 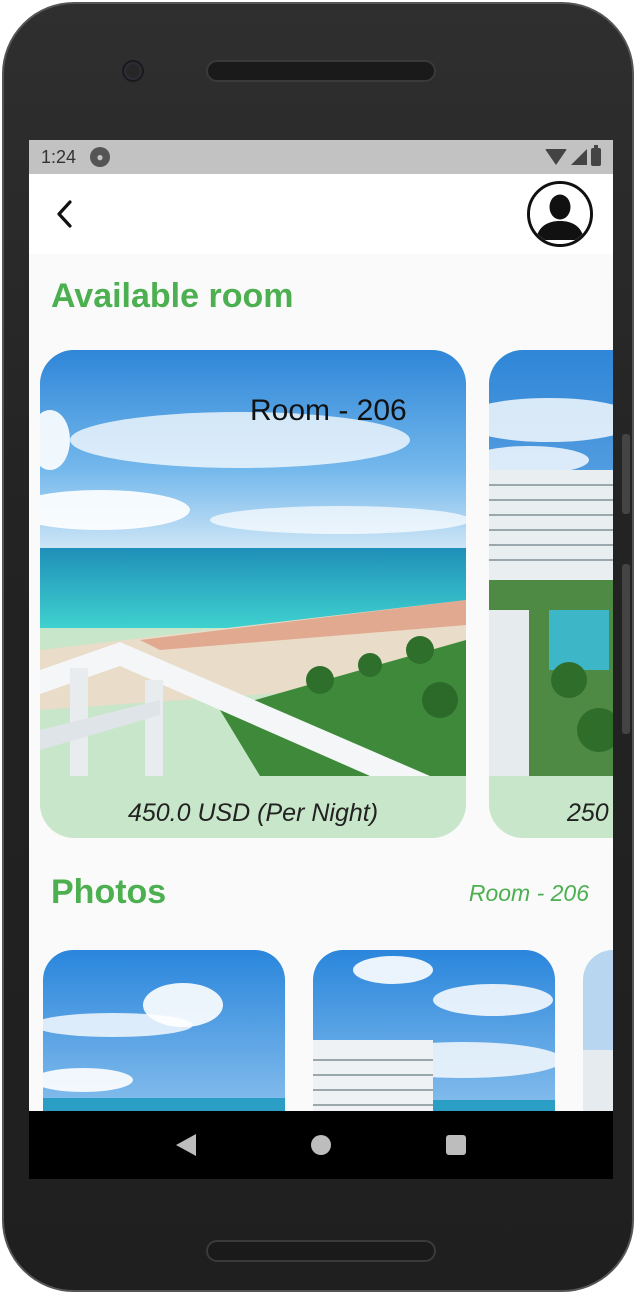 I want to click on available-room-title: Available room, so click(x=172, y=296).